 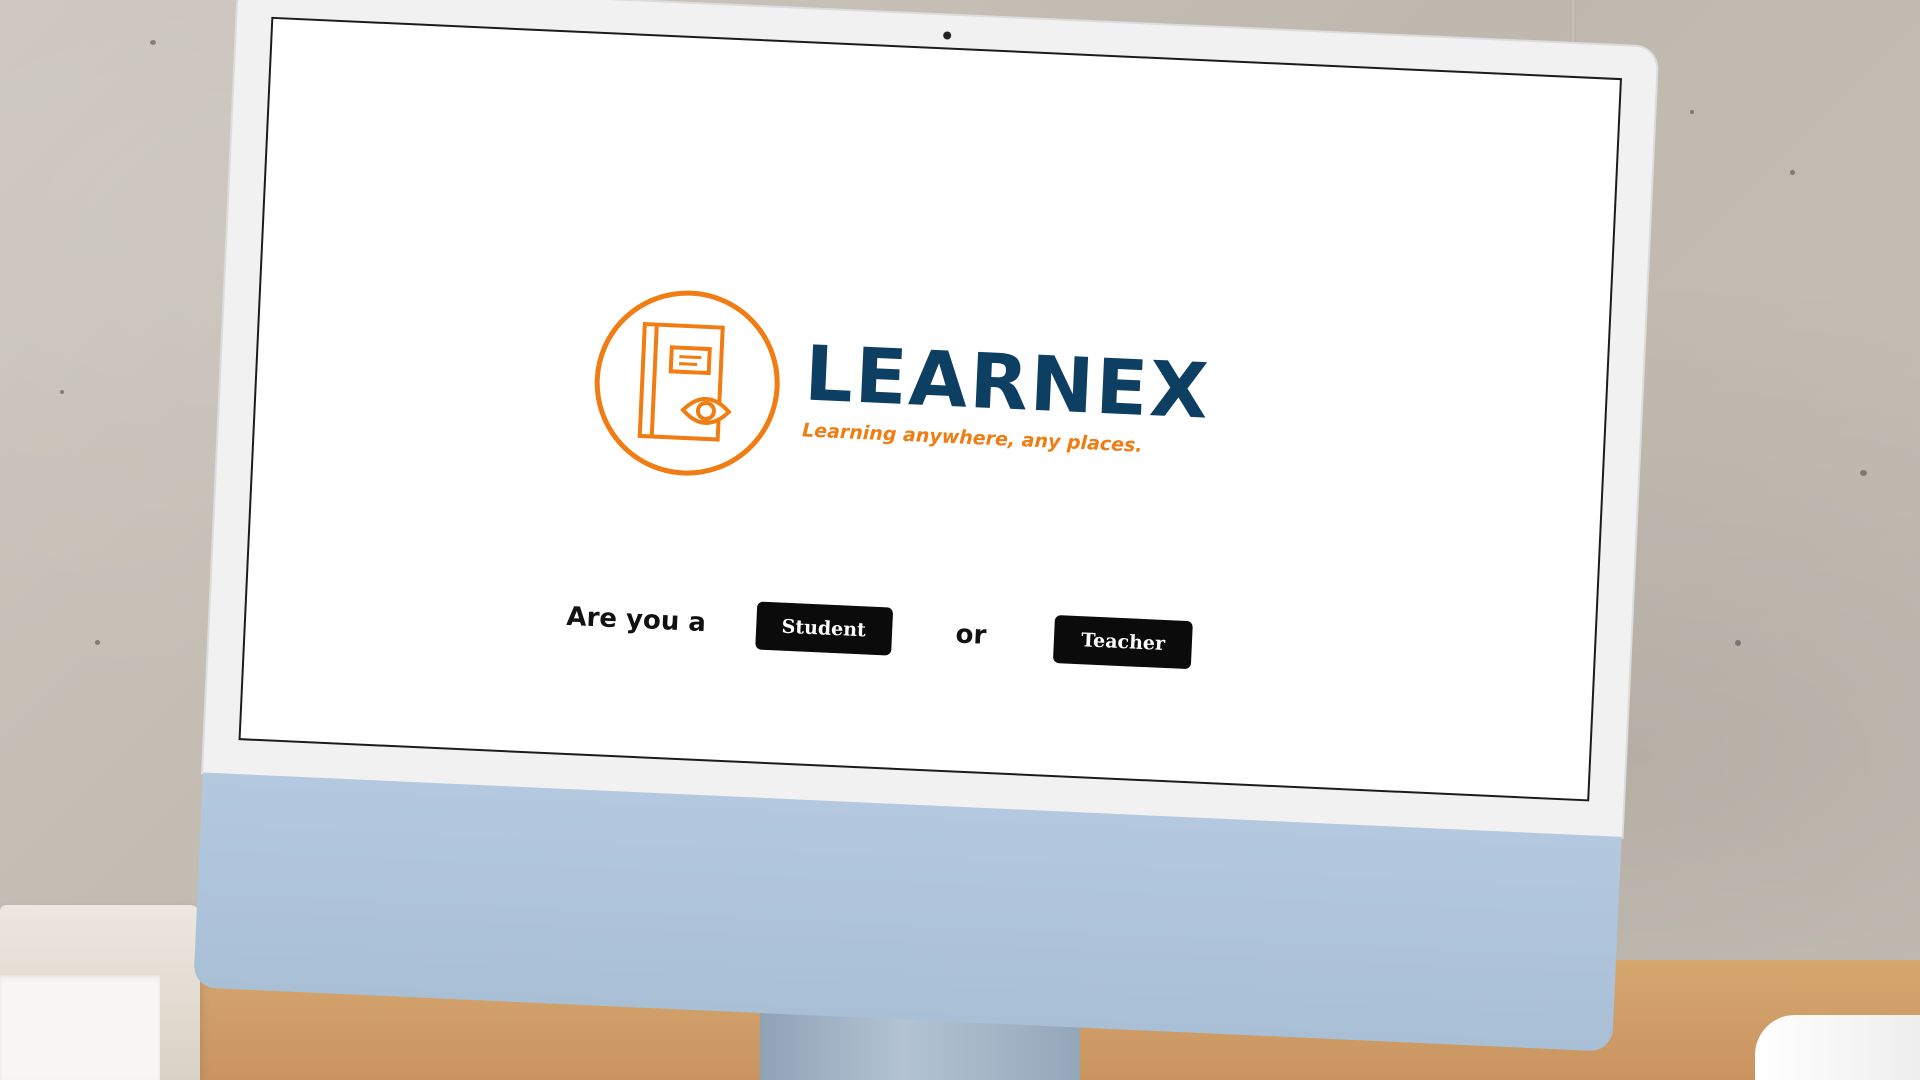 What do you see at coordinates (1123, 642) in the screenshot?
I see `teacher-button: Teacher` at bounding box center [1123, 642].